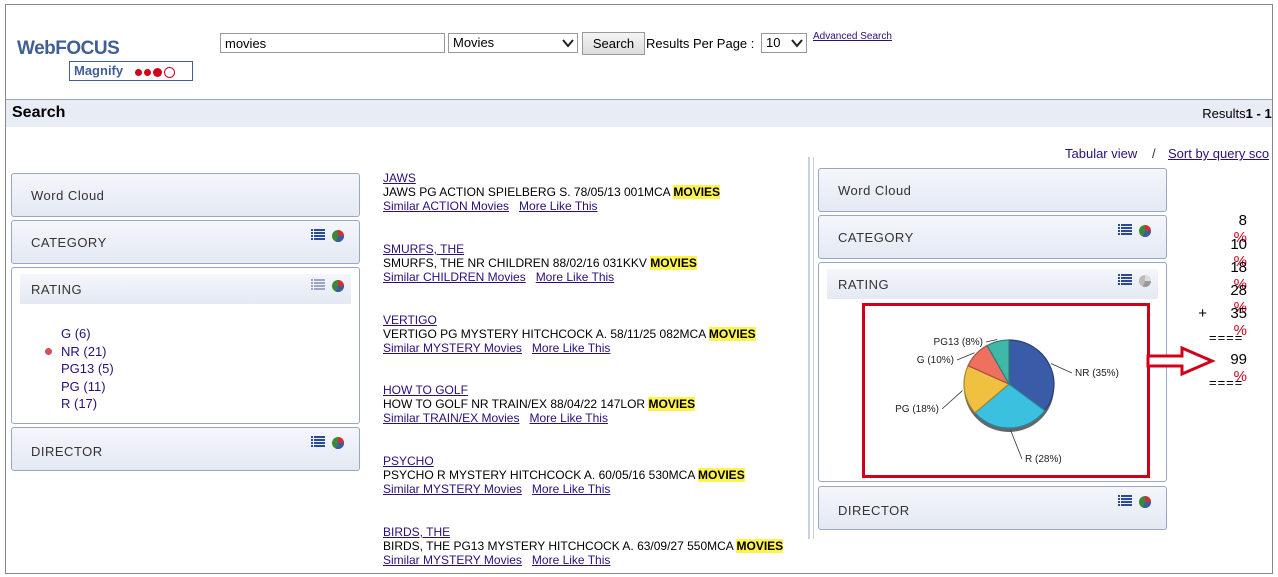  I want to click on similar-link: Similar TRAIN/EX Movies, so click(451, 418).